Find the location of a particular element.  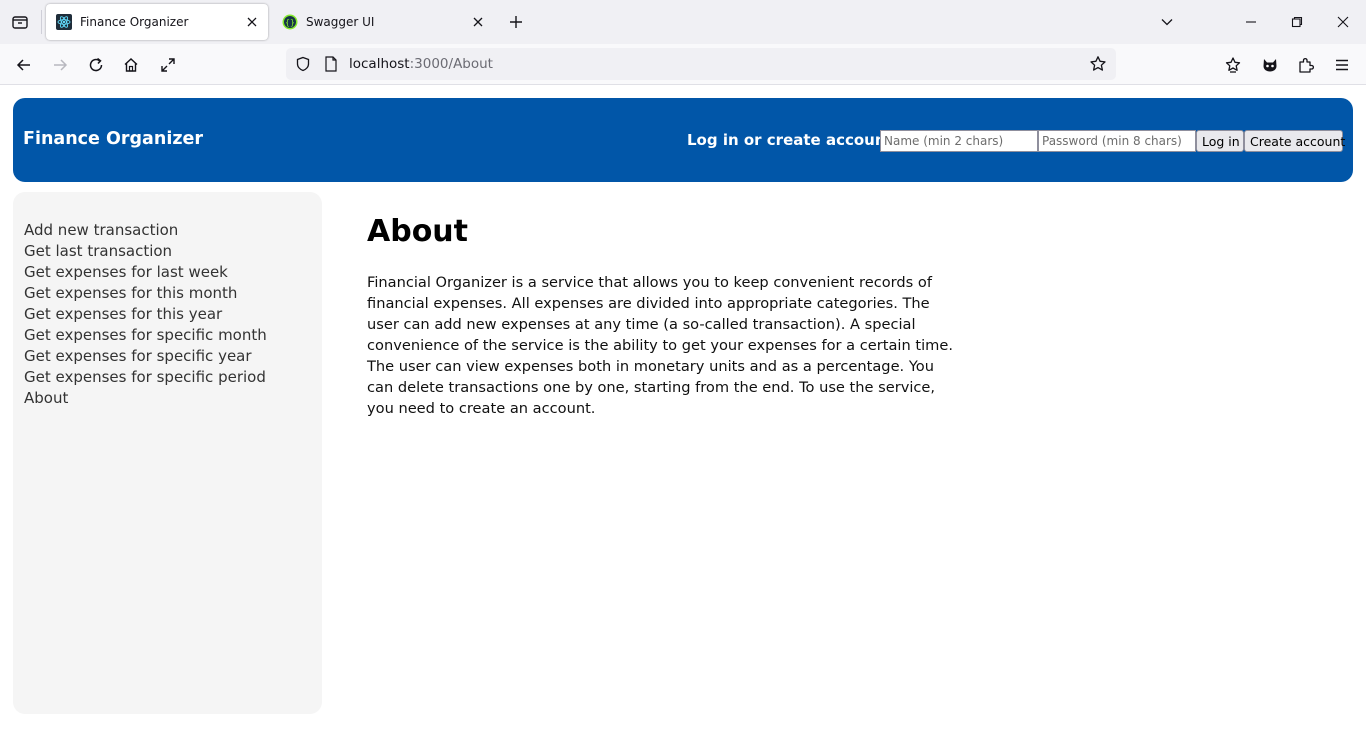

url-text: localhost:3000/About is located at coordinates (421, 64).